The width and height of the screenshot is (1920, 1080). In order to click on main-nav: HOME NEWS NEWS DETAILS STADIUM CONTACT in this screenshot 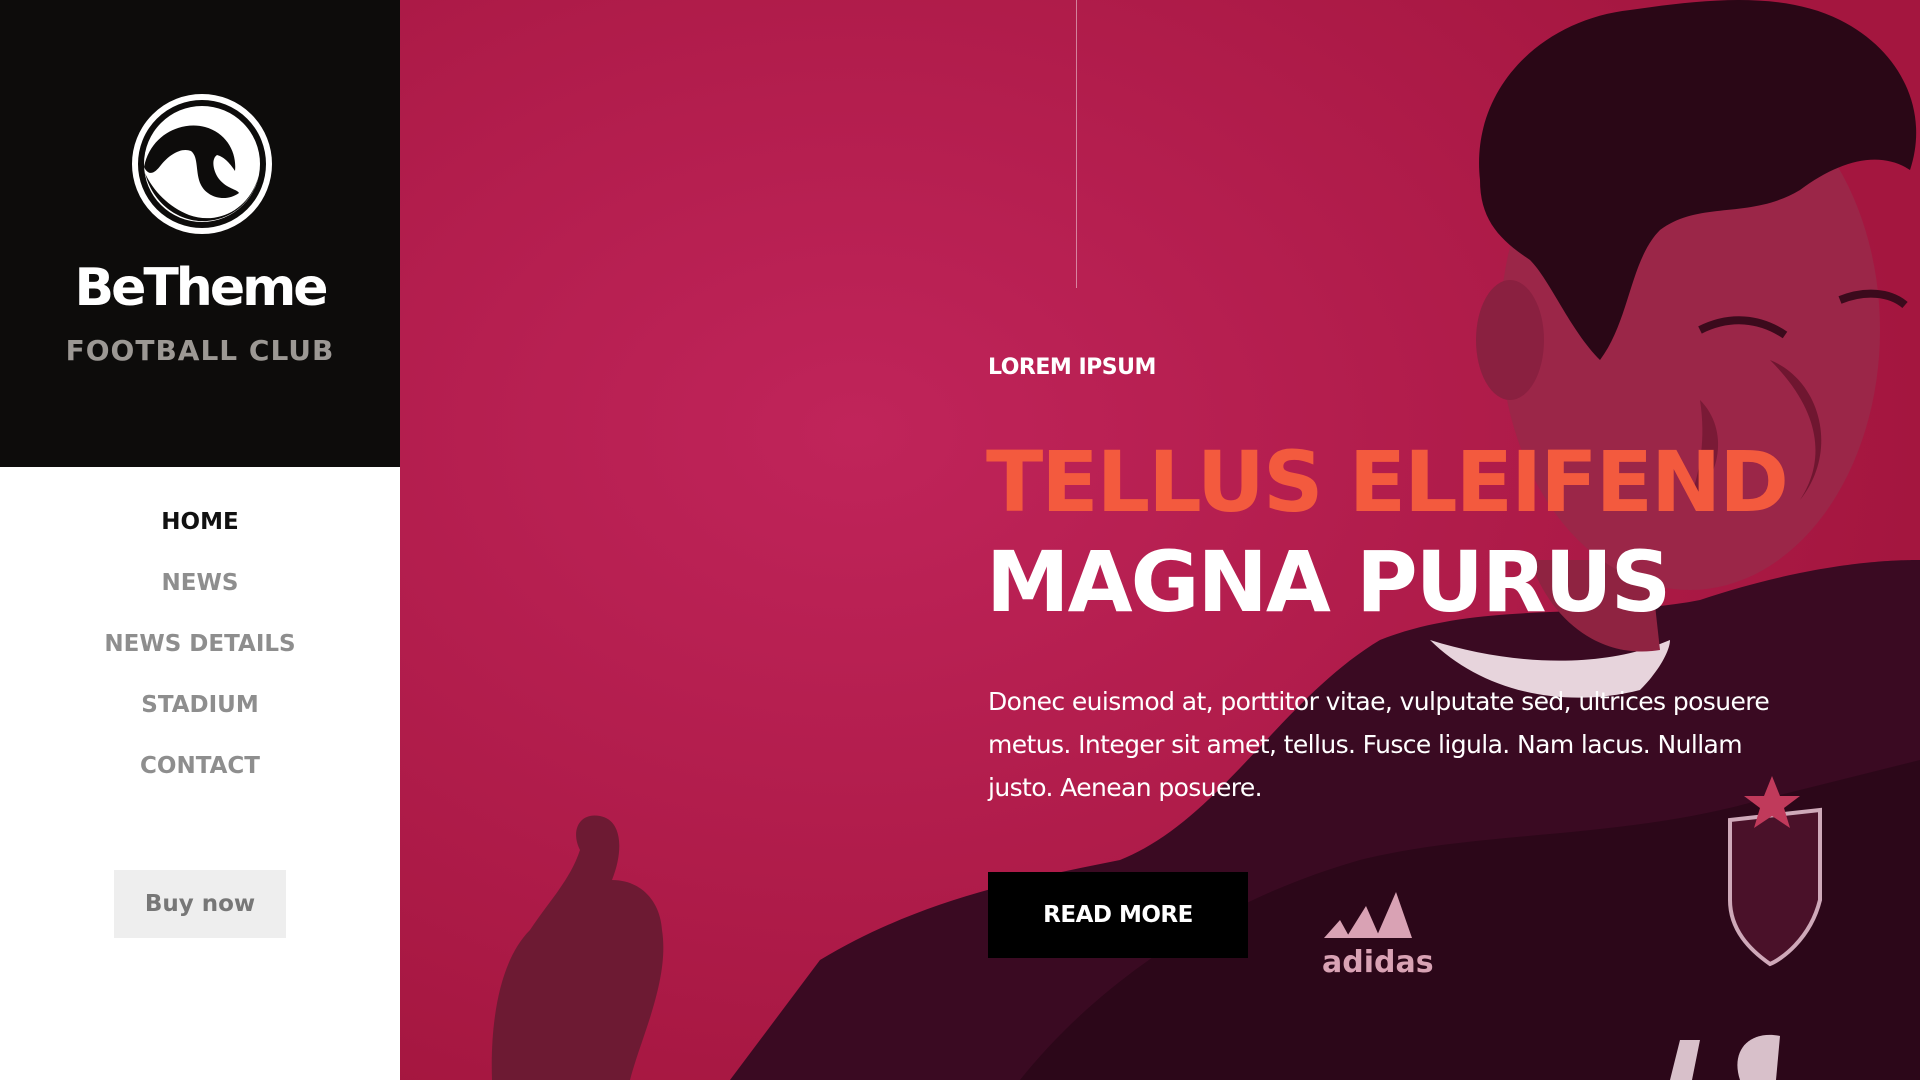, I will do `click(200, 657)`.